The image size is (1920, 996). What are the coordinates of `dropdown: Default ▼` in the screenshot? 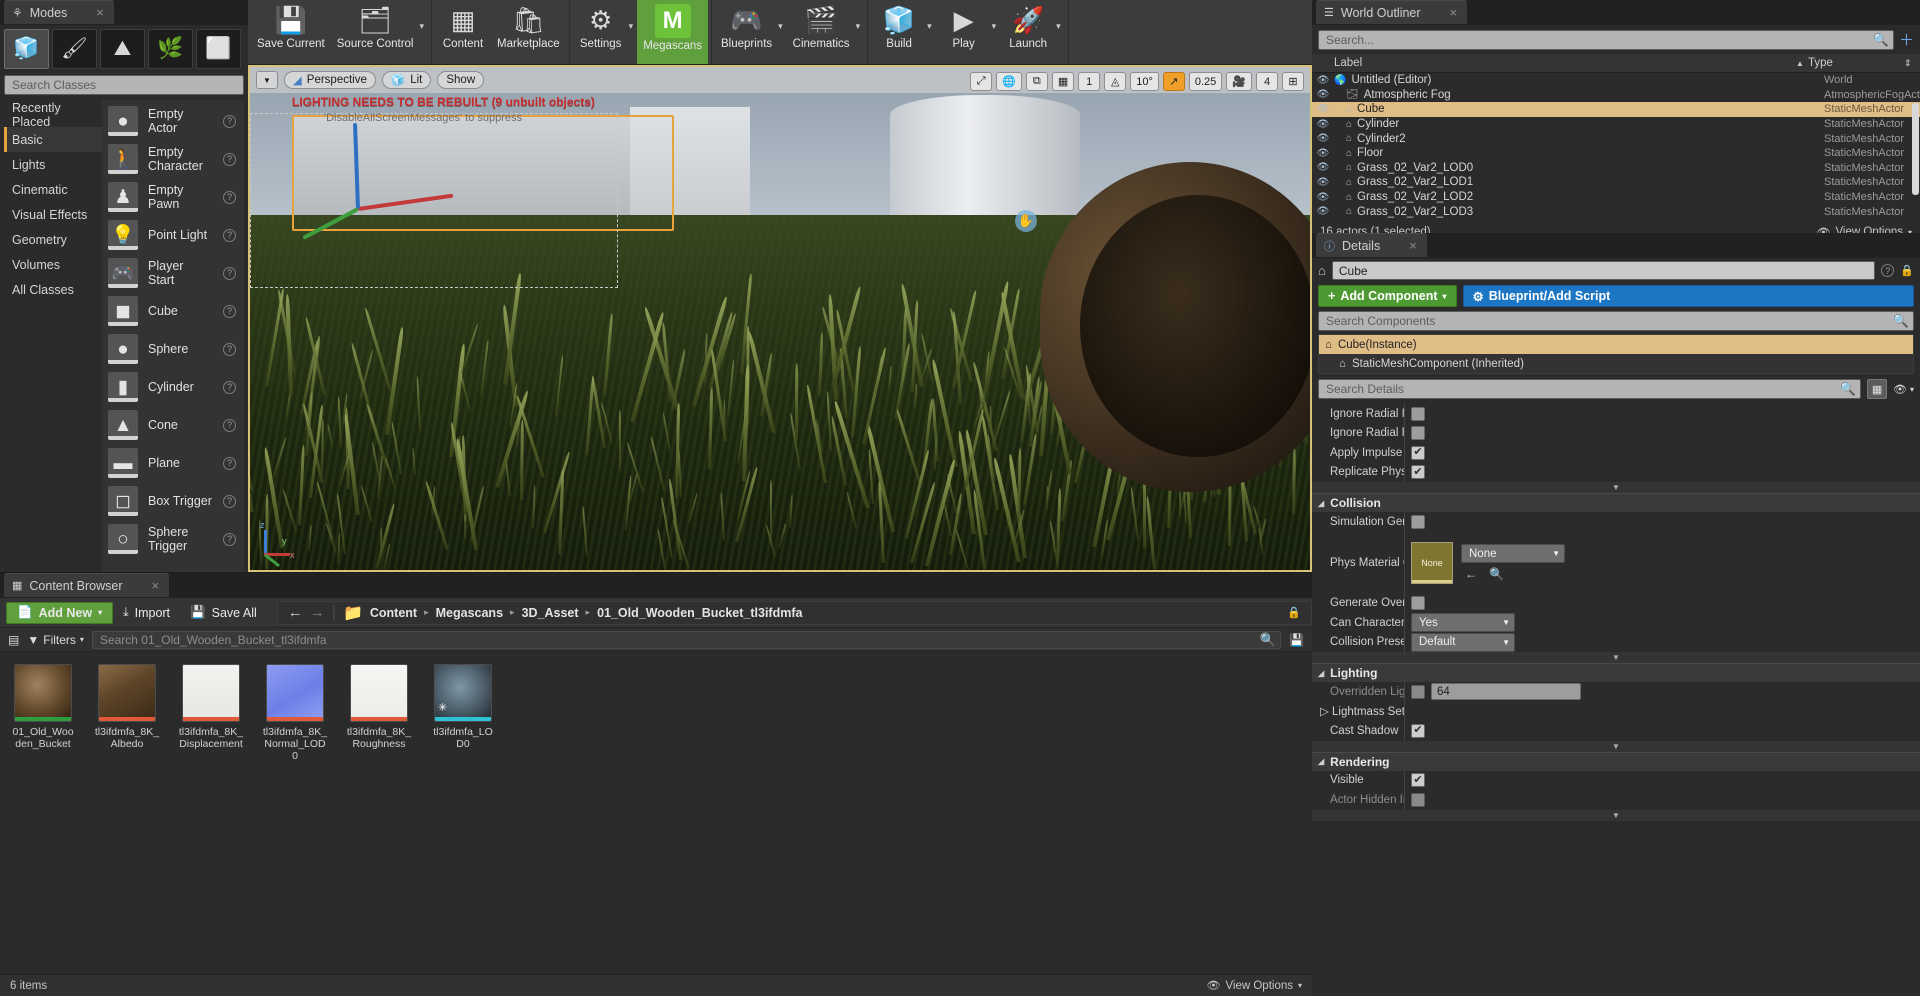 It's located at (1463, 642).